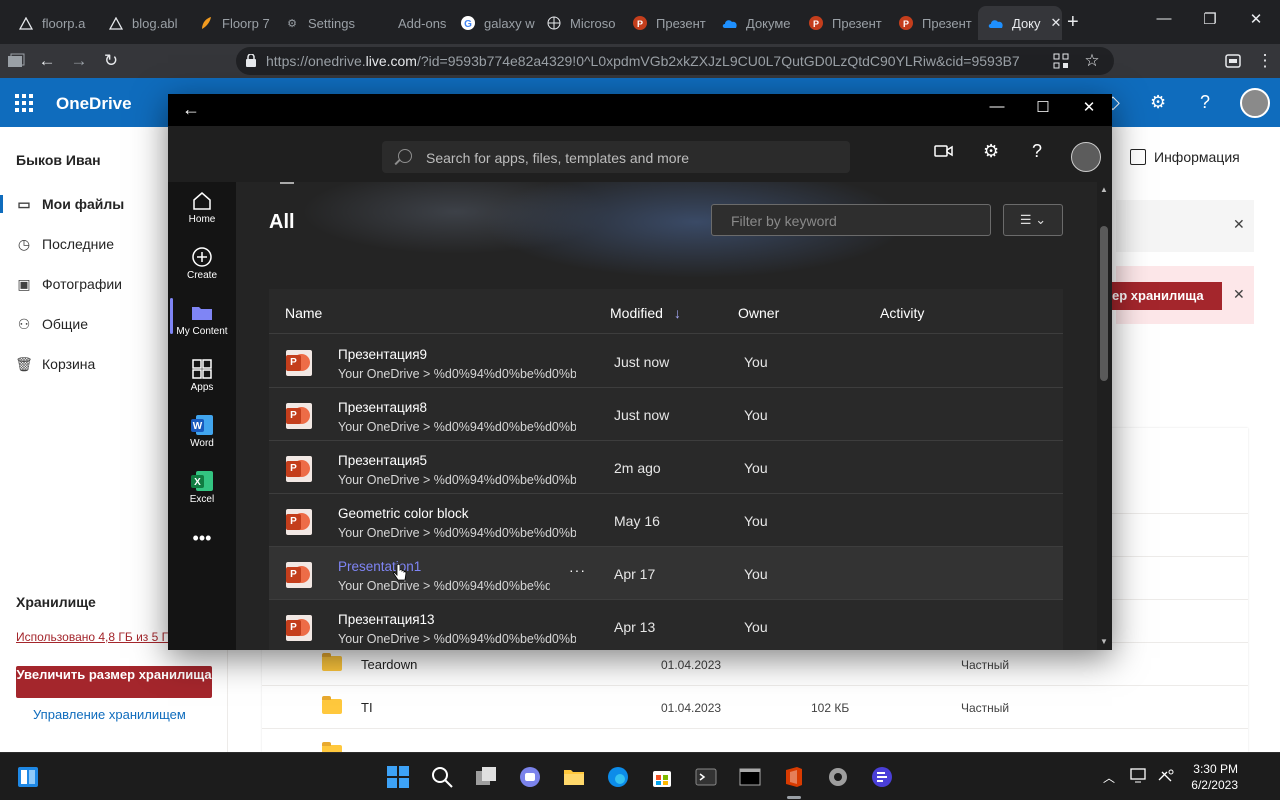 The width and height of the screenshot is (1280, 800). I want to click on more-apps-icon: •••, so click(202, 538).